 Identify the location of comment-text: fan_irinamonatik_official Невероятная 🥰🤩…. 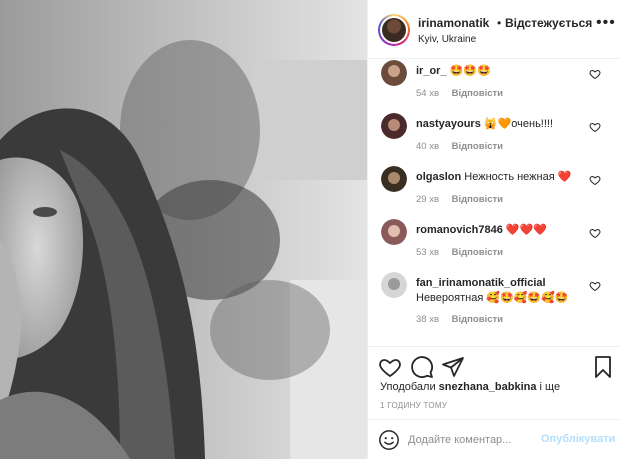
(501, 291).